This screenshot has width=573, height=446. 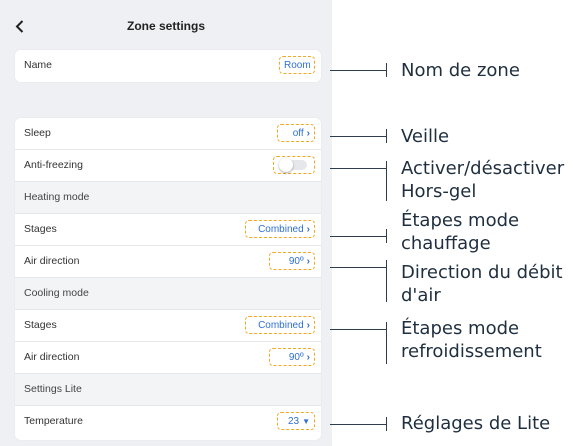 I want to click on sleep-row: Sleep off ›, so click(x=168, y=134).